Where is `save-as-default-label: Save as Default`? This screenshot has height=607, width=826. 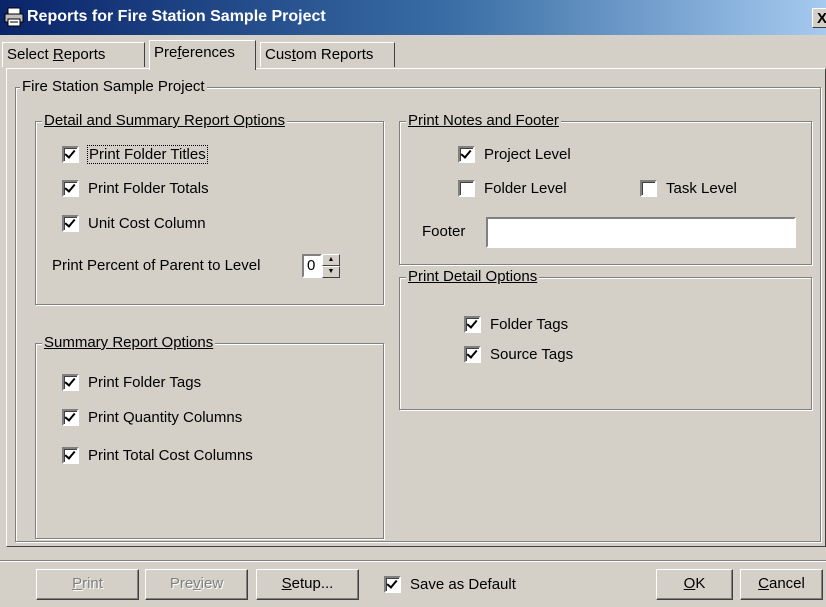
save-as-default-label: Save as Default is located at coordinates (463, 584).